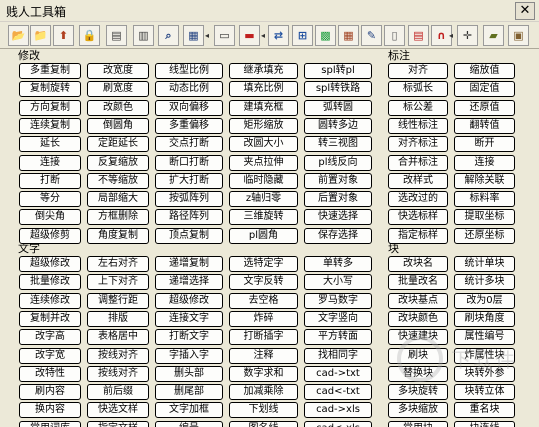 This screenshot has width=539, height=427. I want to click on text-button: cad->xls, so click(338, 410).